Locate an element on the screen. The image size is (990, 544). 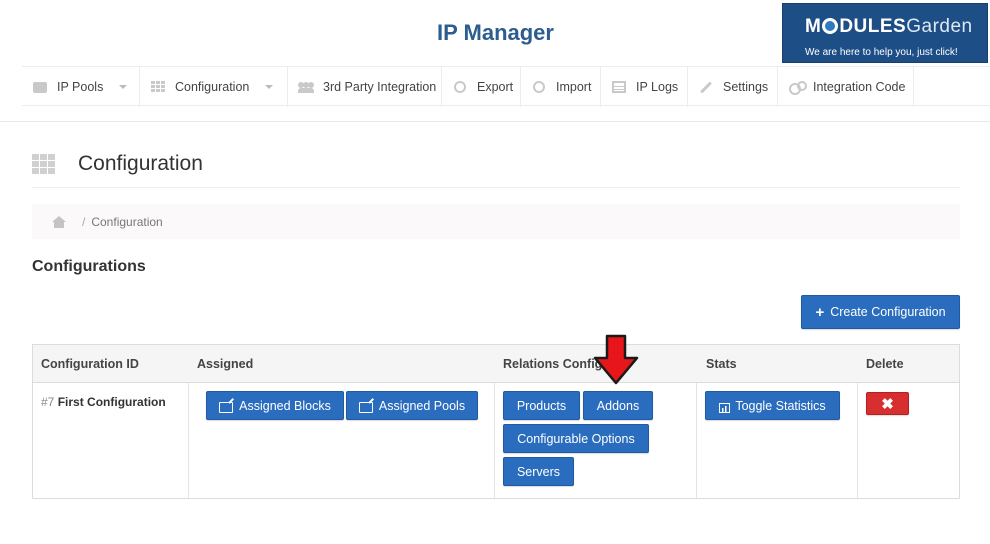
nav-item-configuration: Configuration is located at coordinates (214, 87).